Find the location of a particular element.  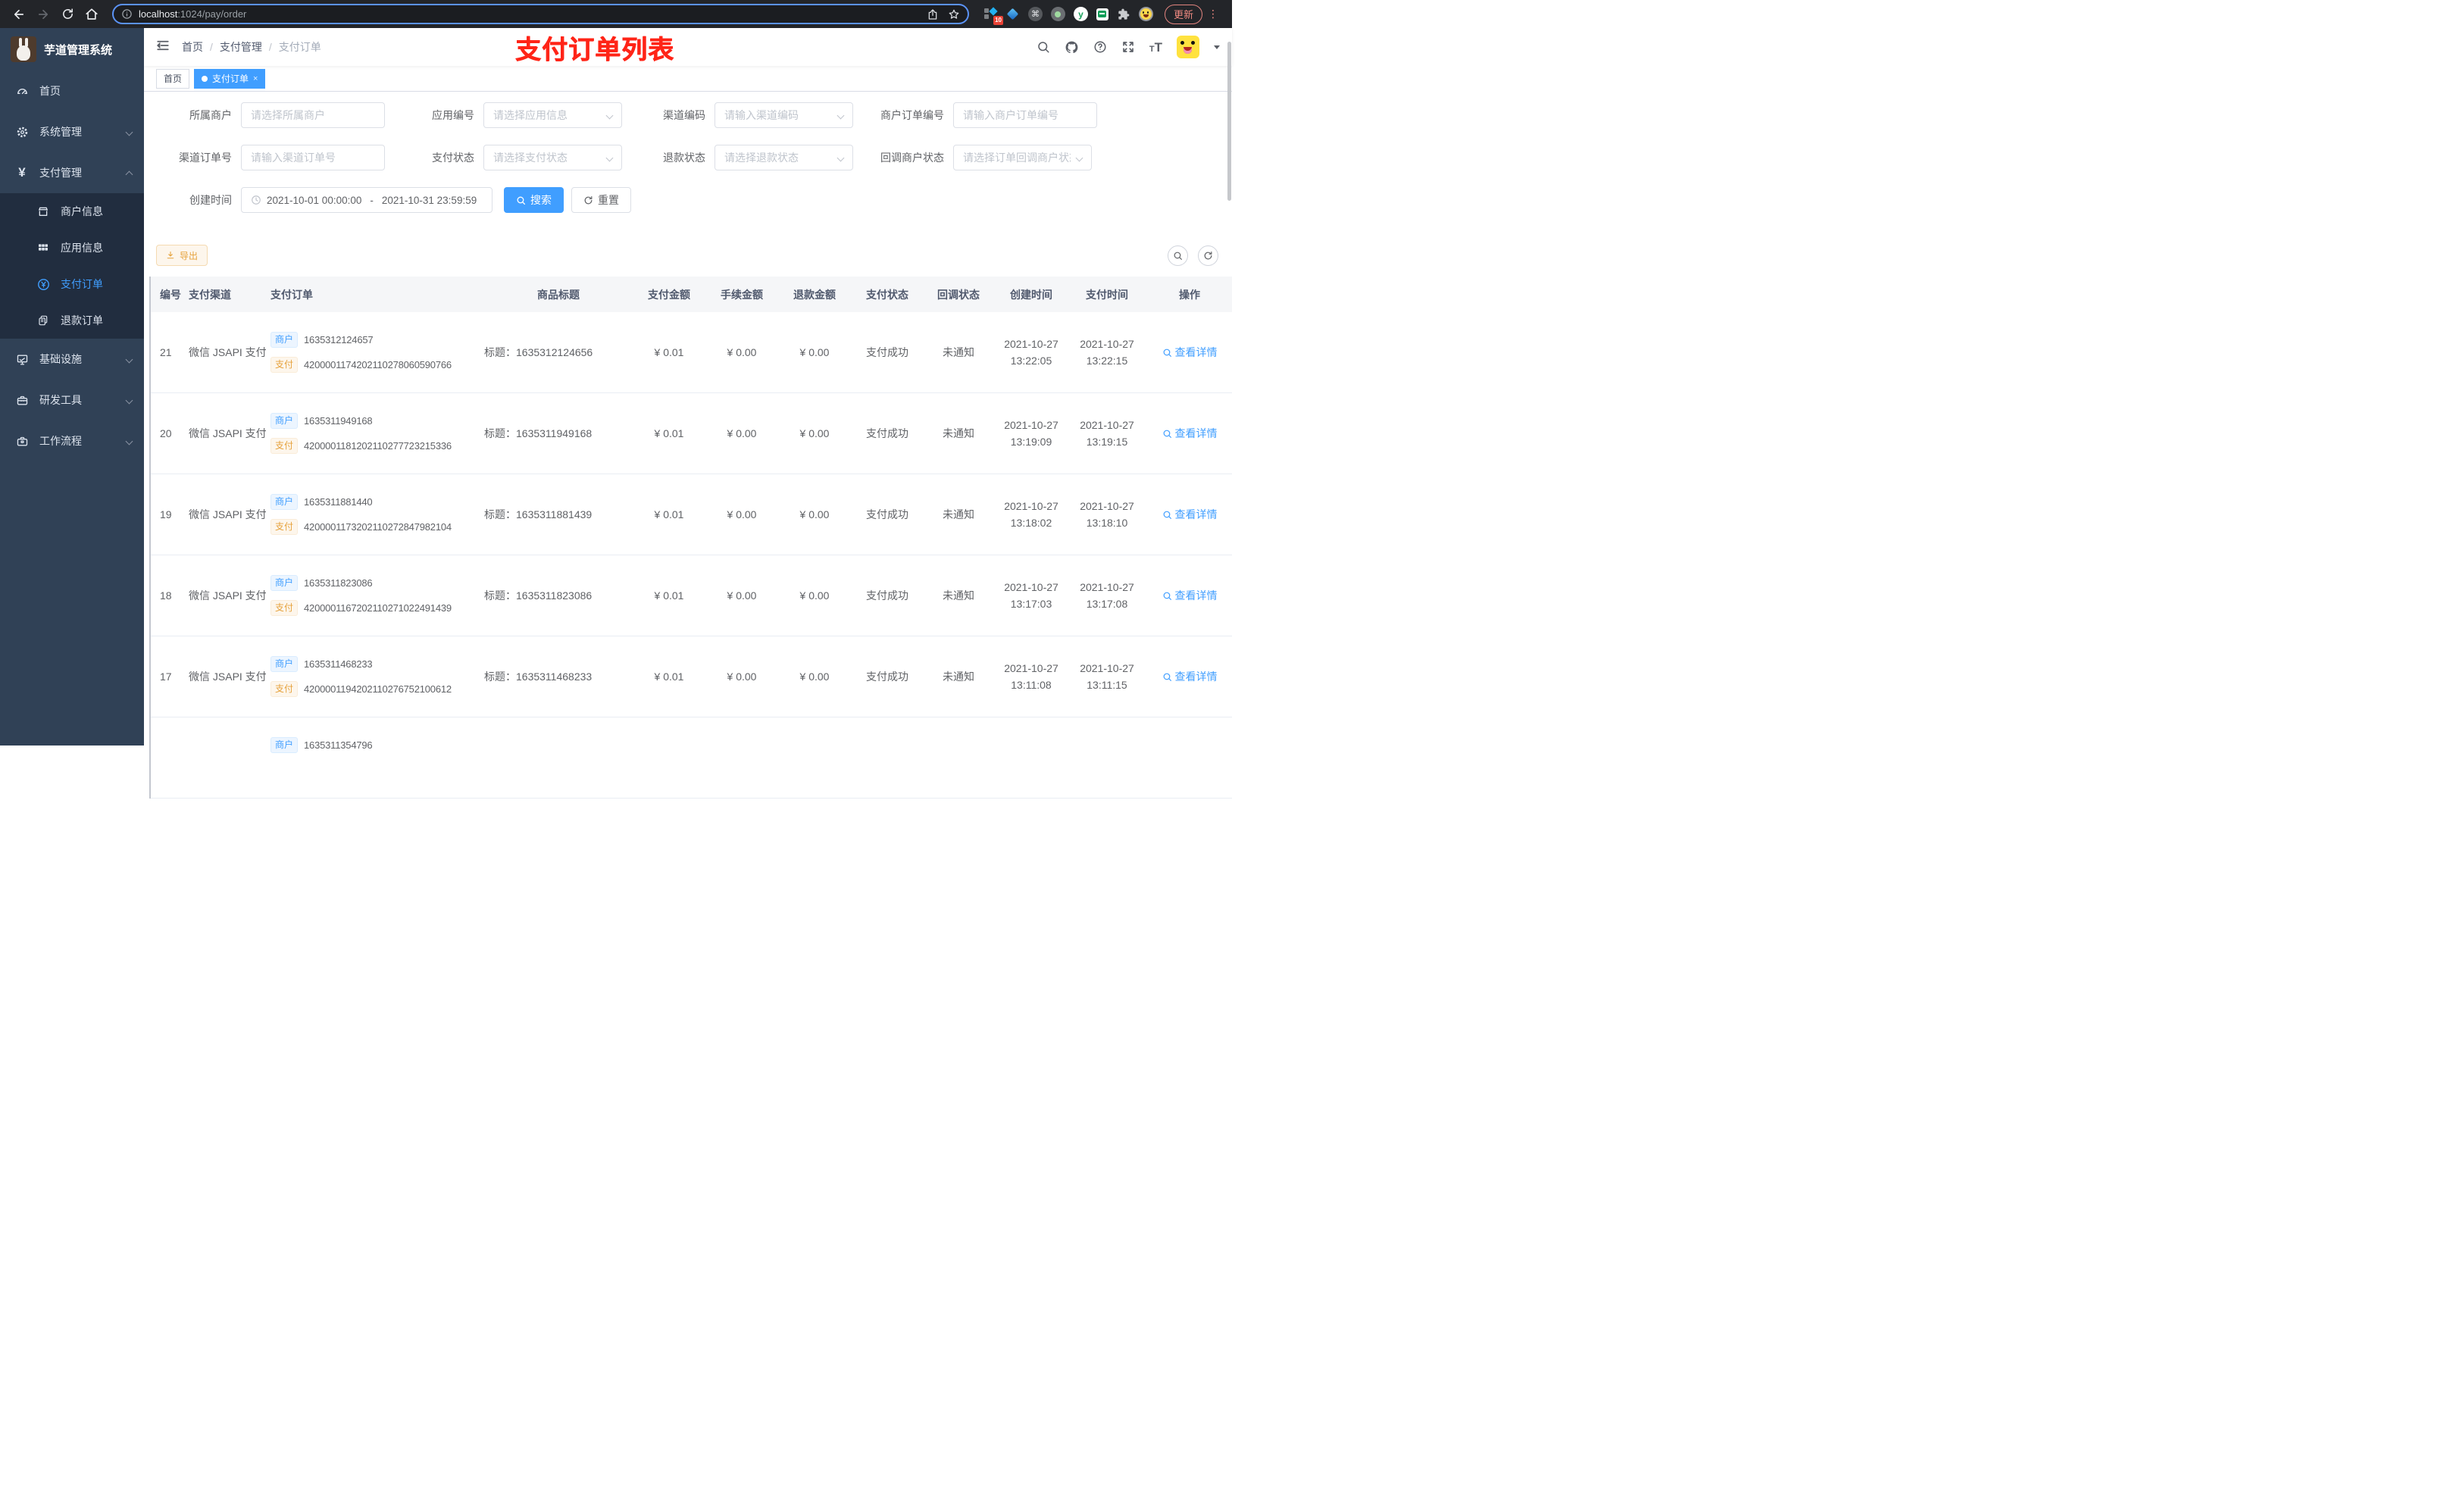

reset-button: 重置 is located at coordinates (601, 200).